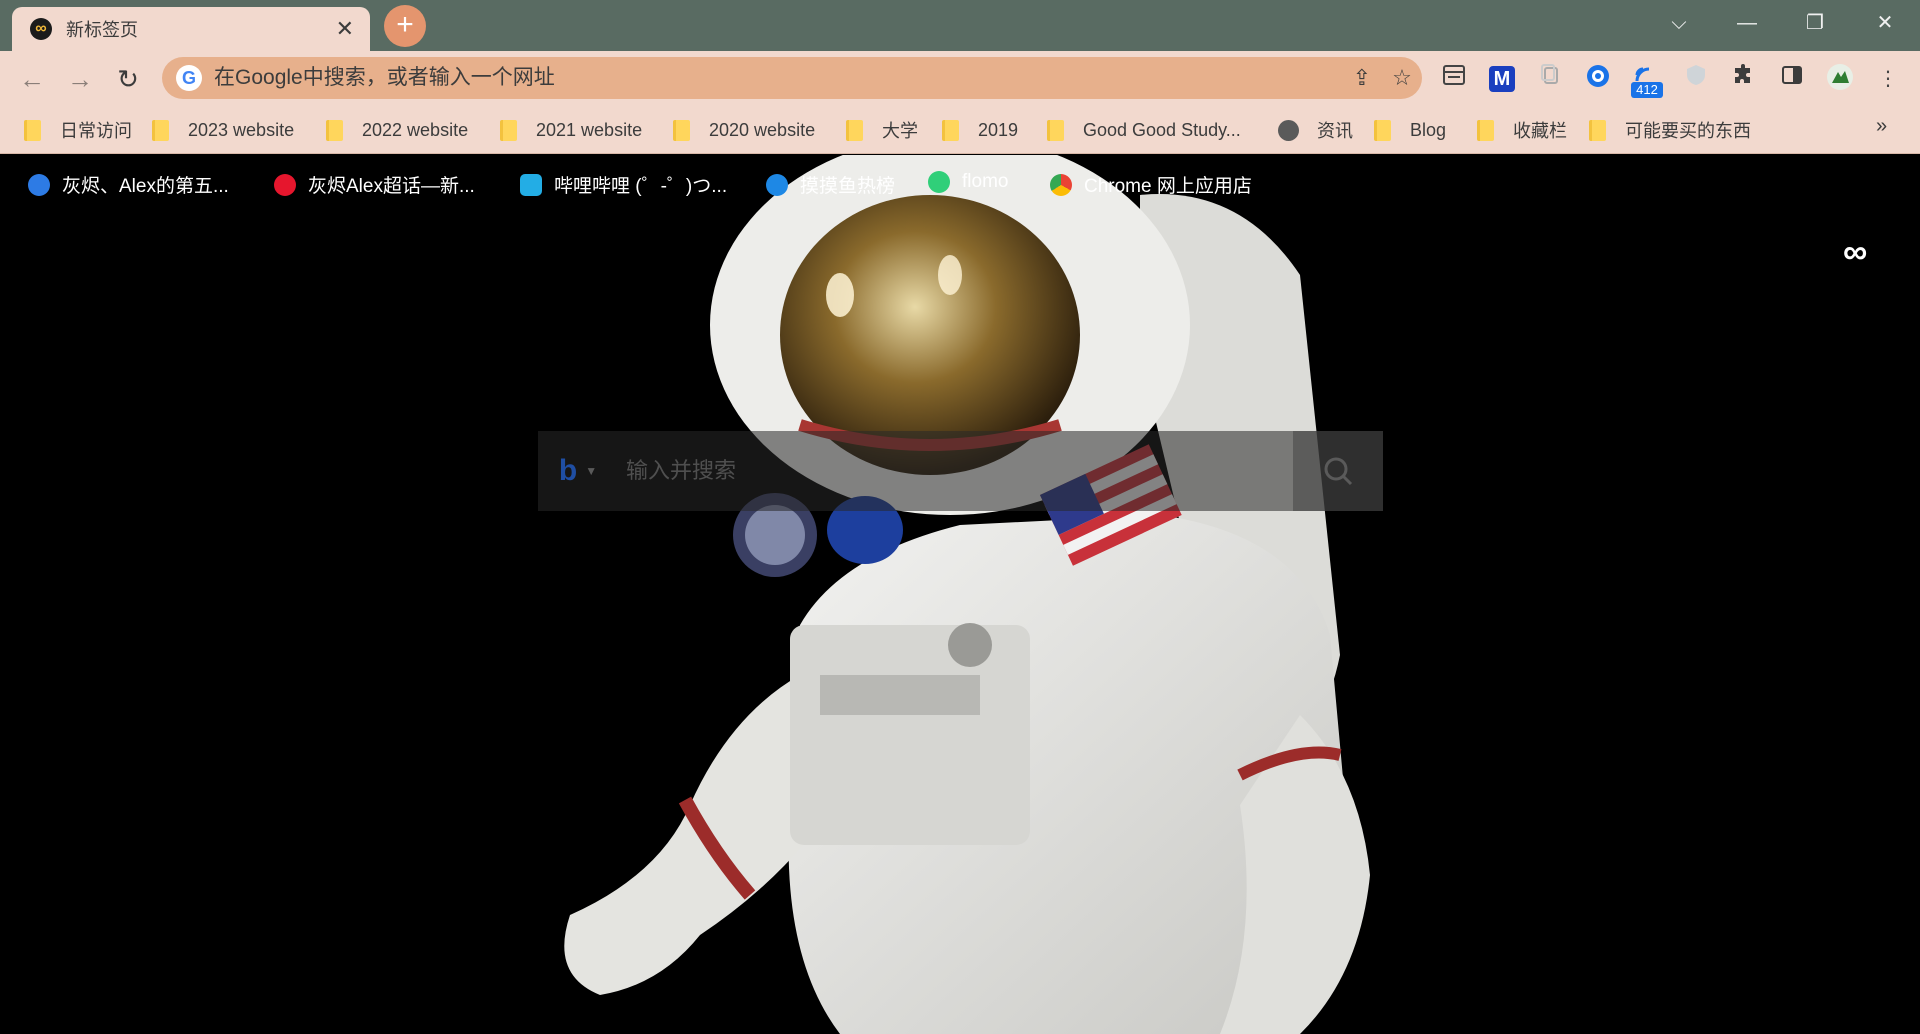 The width and height of the screenshot is (1920, 1034). I want to click on toolbar: ← → ↻ G ⇪ ☆ M 412 ⋮, so click(960, 79).